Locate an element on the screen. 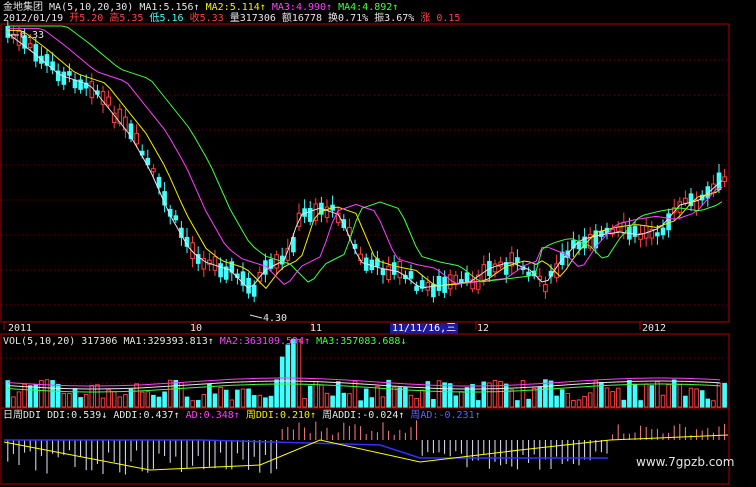 This screenshot has width=756, height=487. ddi-bars is located at coordinates (366, 447).